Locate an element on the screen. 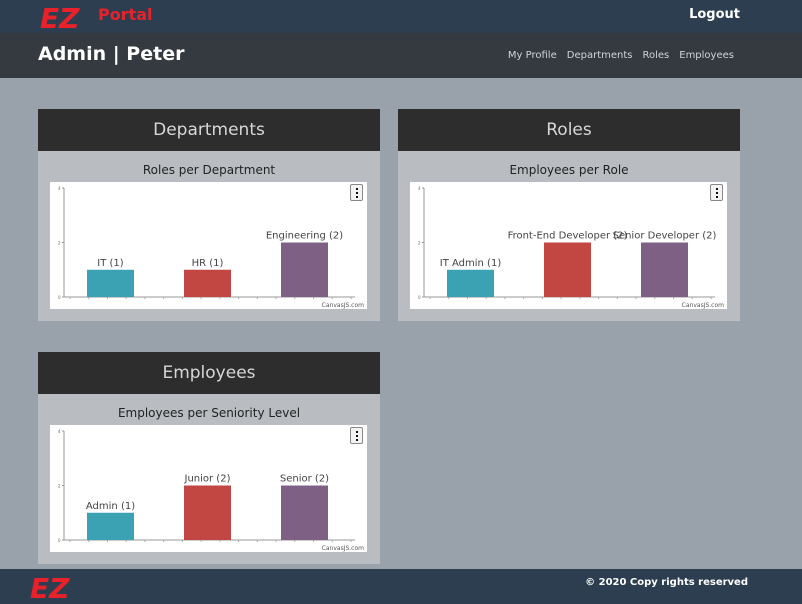  main-nav: My Profile Departments Roles Employees is located at coordinates (621, 55).